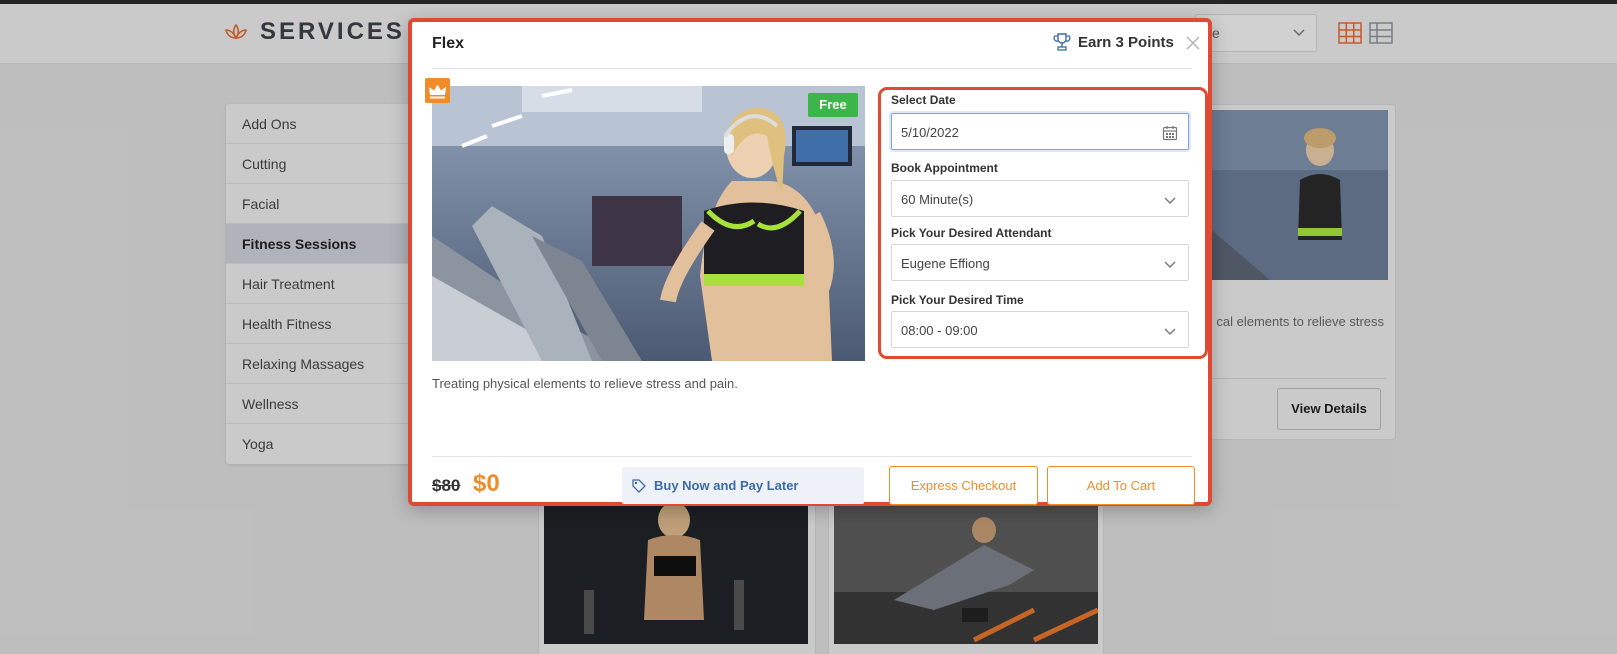  I want to click on book-appointment-label: Book Appointment, so click(944, 168).